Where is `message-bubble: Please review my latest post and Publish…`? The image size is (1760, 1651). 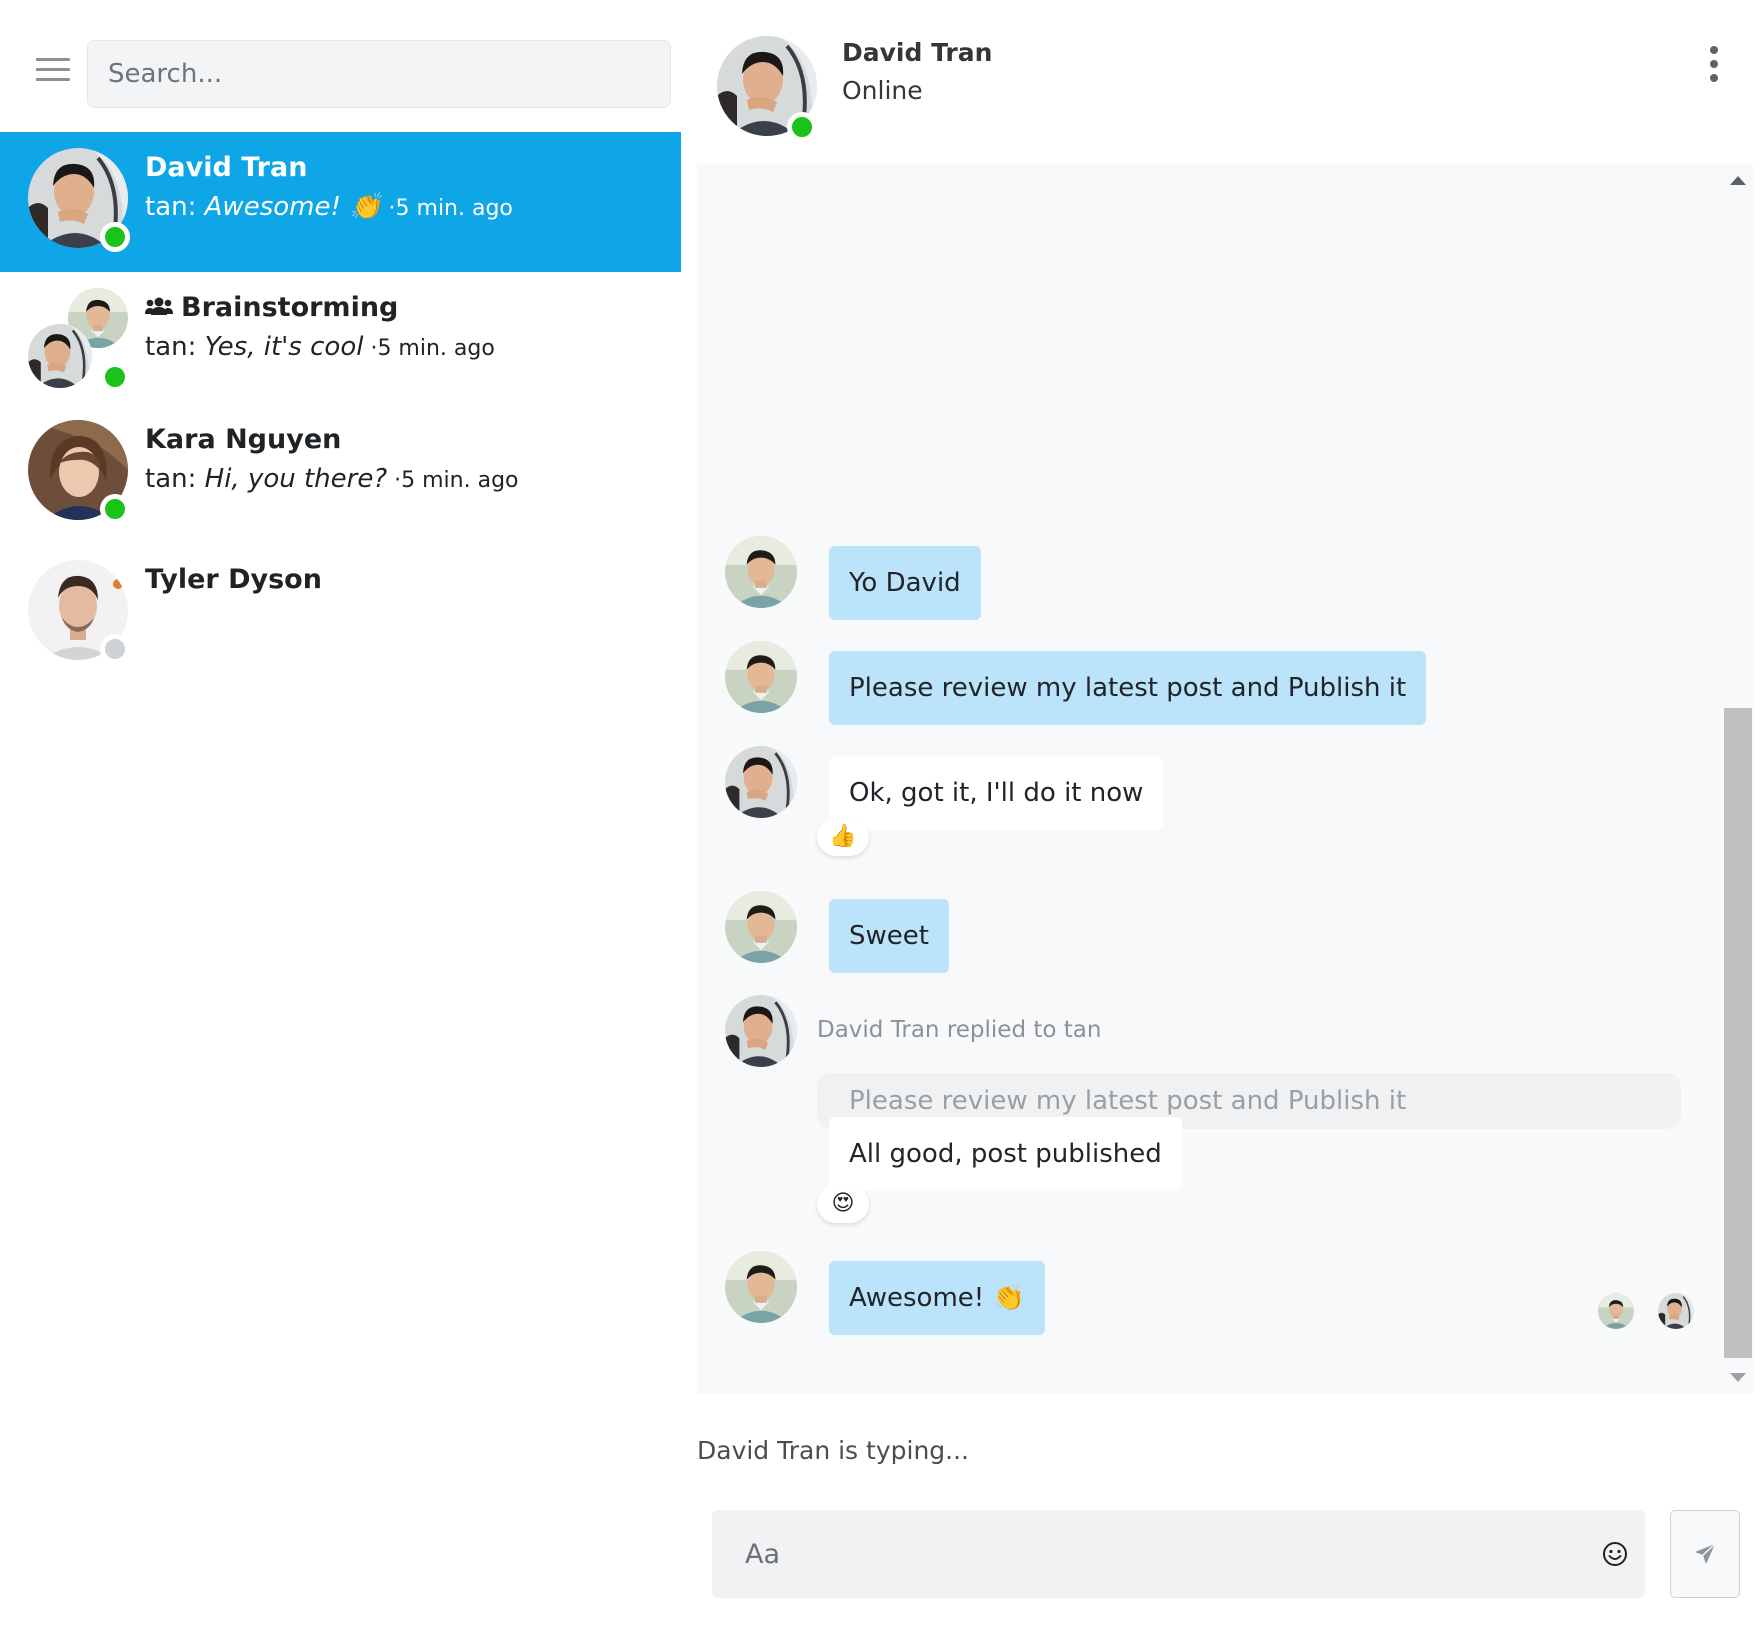 message-bubble: Please review my latest post and Publish… is located at coordinates (1128, 688).